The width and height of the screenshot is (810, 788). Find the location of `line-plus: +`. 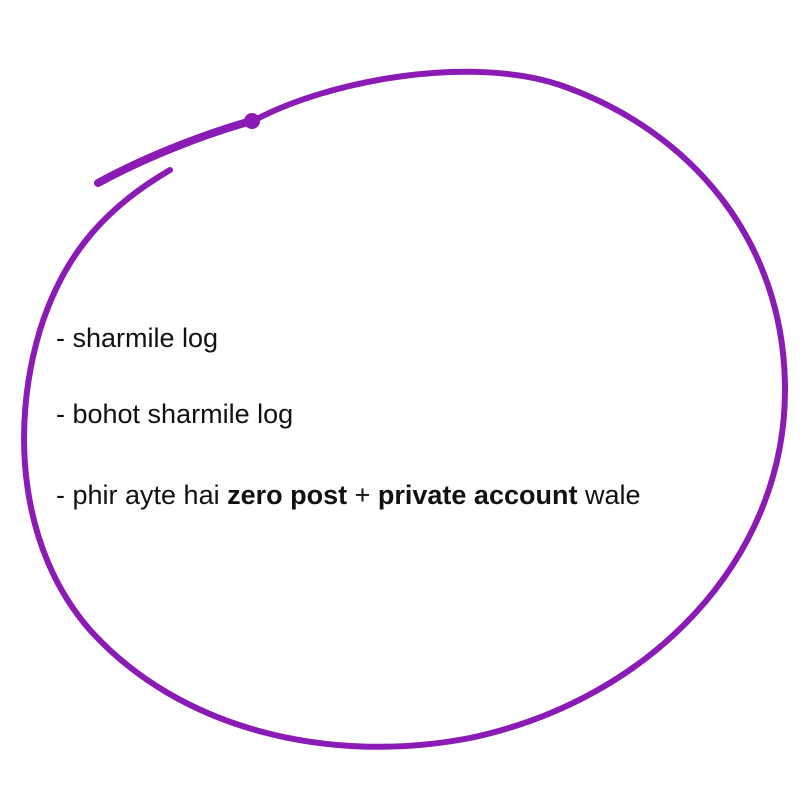

line-plus: + is located at coordinates (362, 495).